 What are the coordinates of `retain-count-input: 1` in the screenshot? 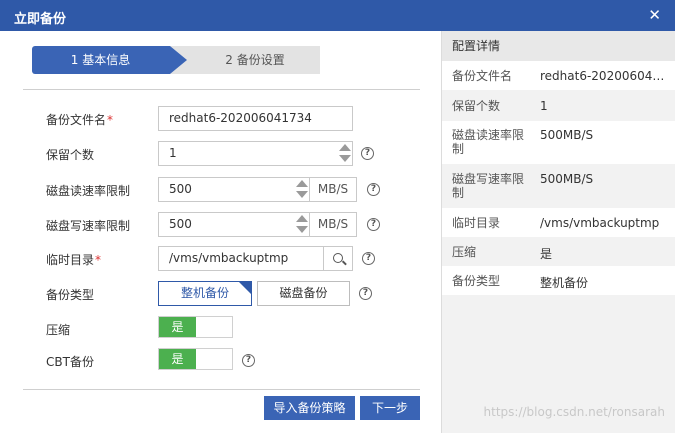 It's located at (255, 153).